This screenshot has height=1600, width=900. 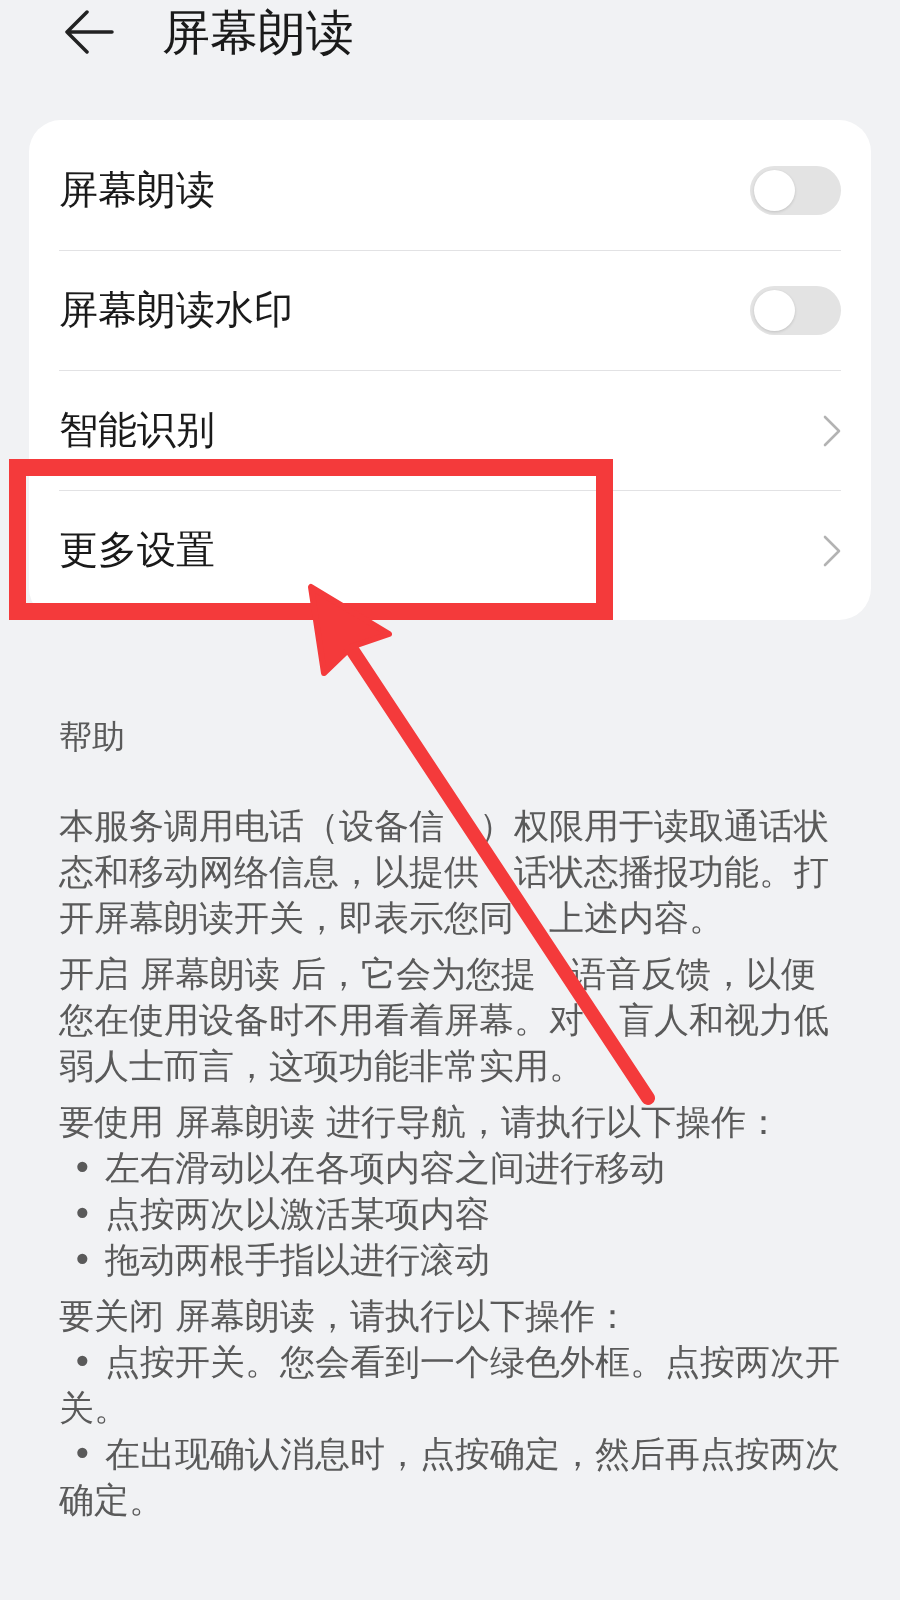 I want to click on bullet-item: • 点按两次以激活某项内容, so click(x=281, y=1214).